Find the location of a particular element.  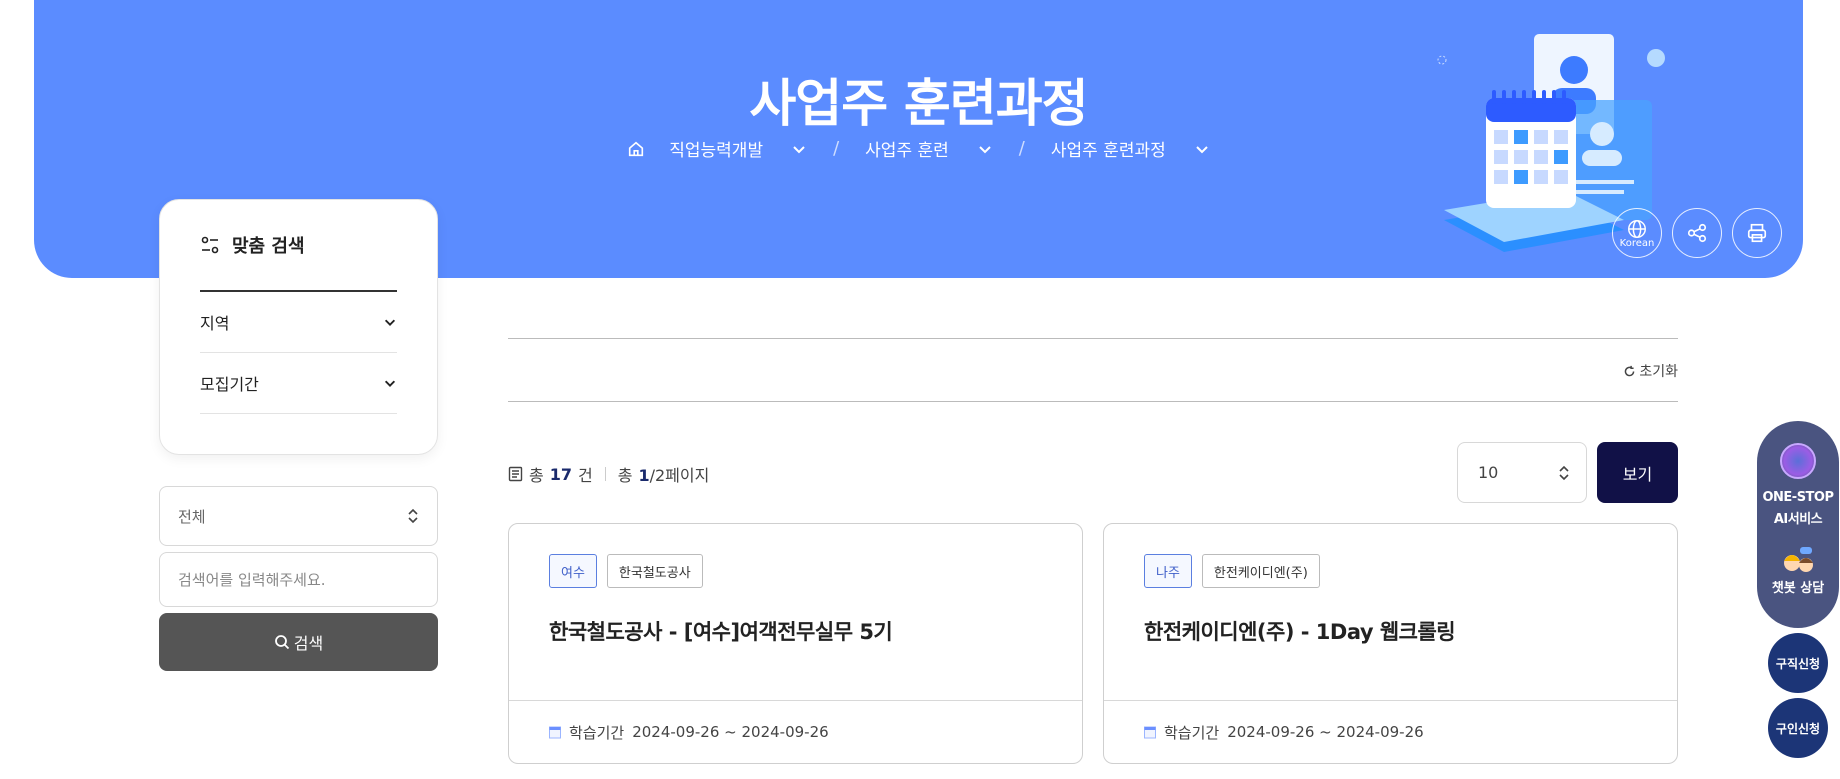

share-button is located at coordinates (1697, 233).